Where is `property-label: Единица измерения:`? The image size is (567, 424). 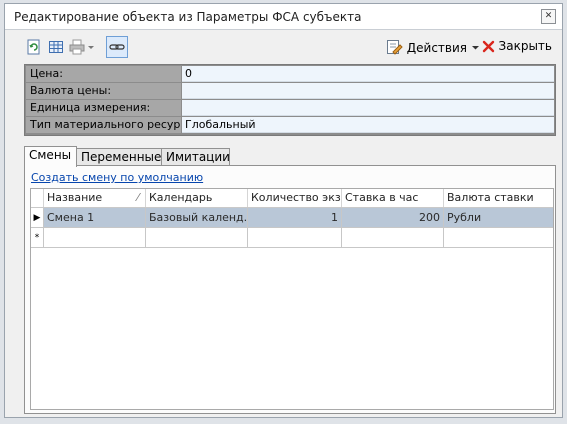
property-label: Единица измерения: is located at coordinates (103, 108).